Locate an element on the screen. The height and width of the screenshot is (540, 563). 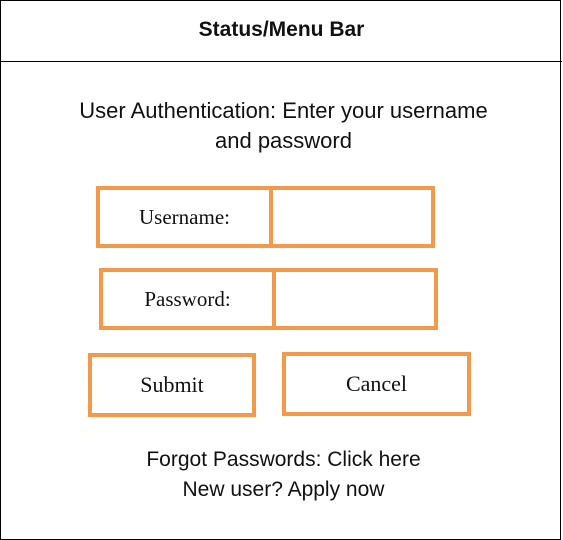
auth-heading-line-1: User Authentication: Enter your username is located at coordinates (283, 110).